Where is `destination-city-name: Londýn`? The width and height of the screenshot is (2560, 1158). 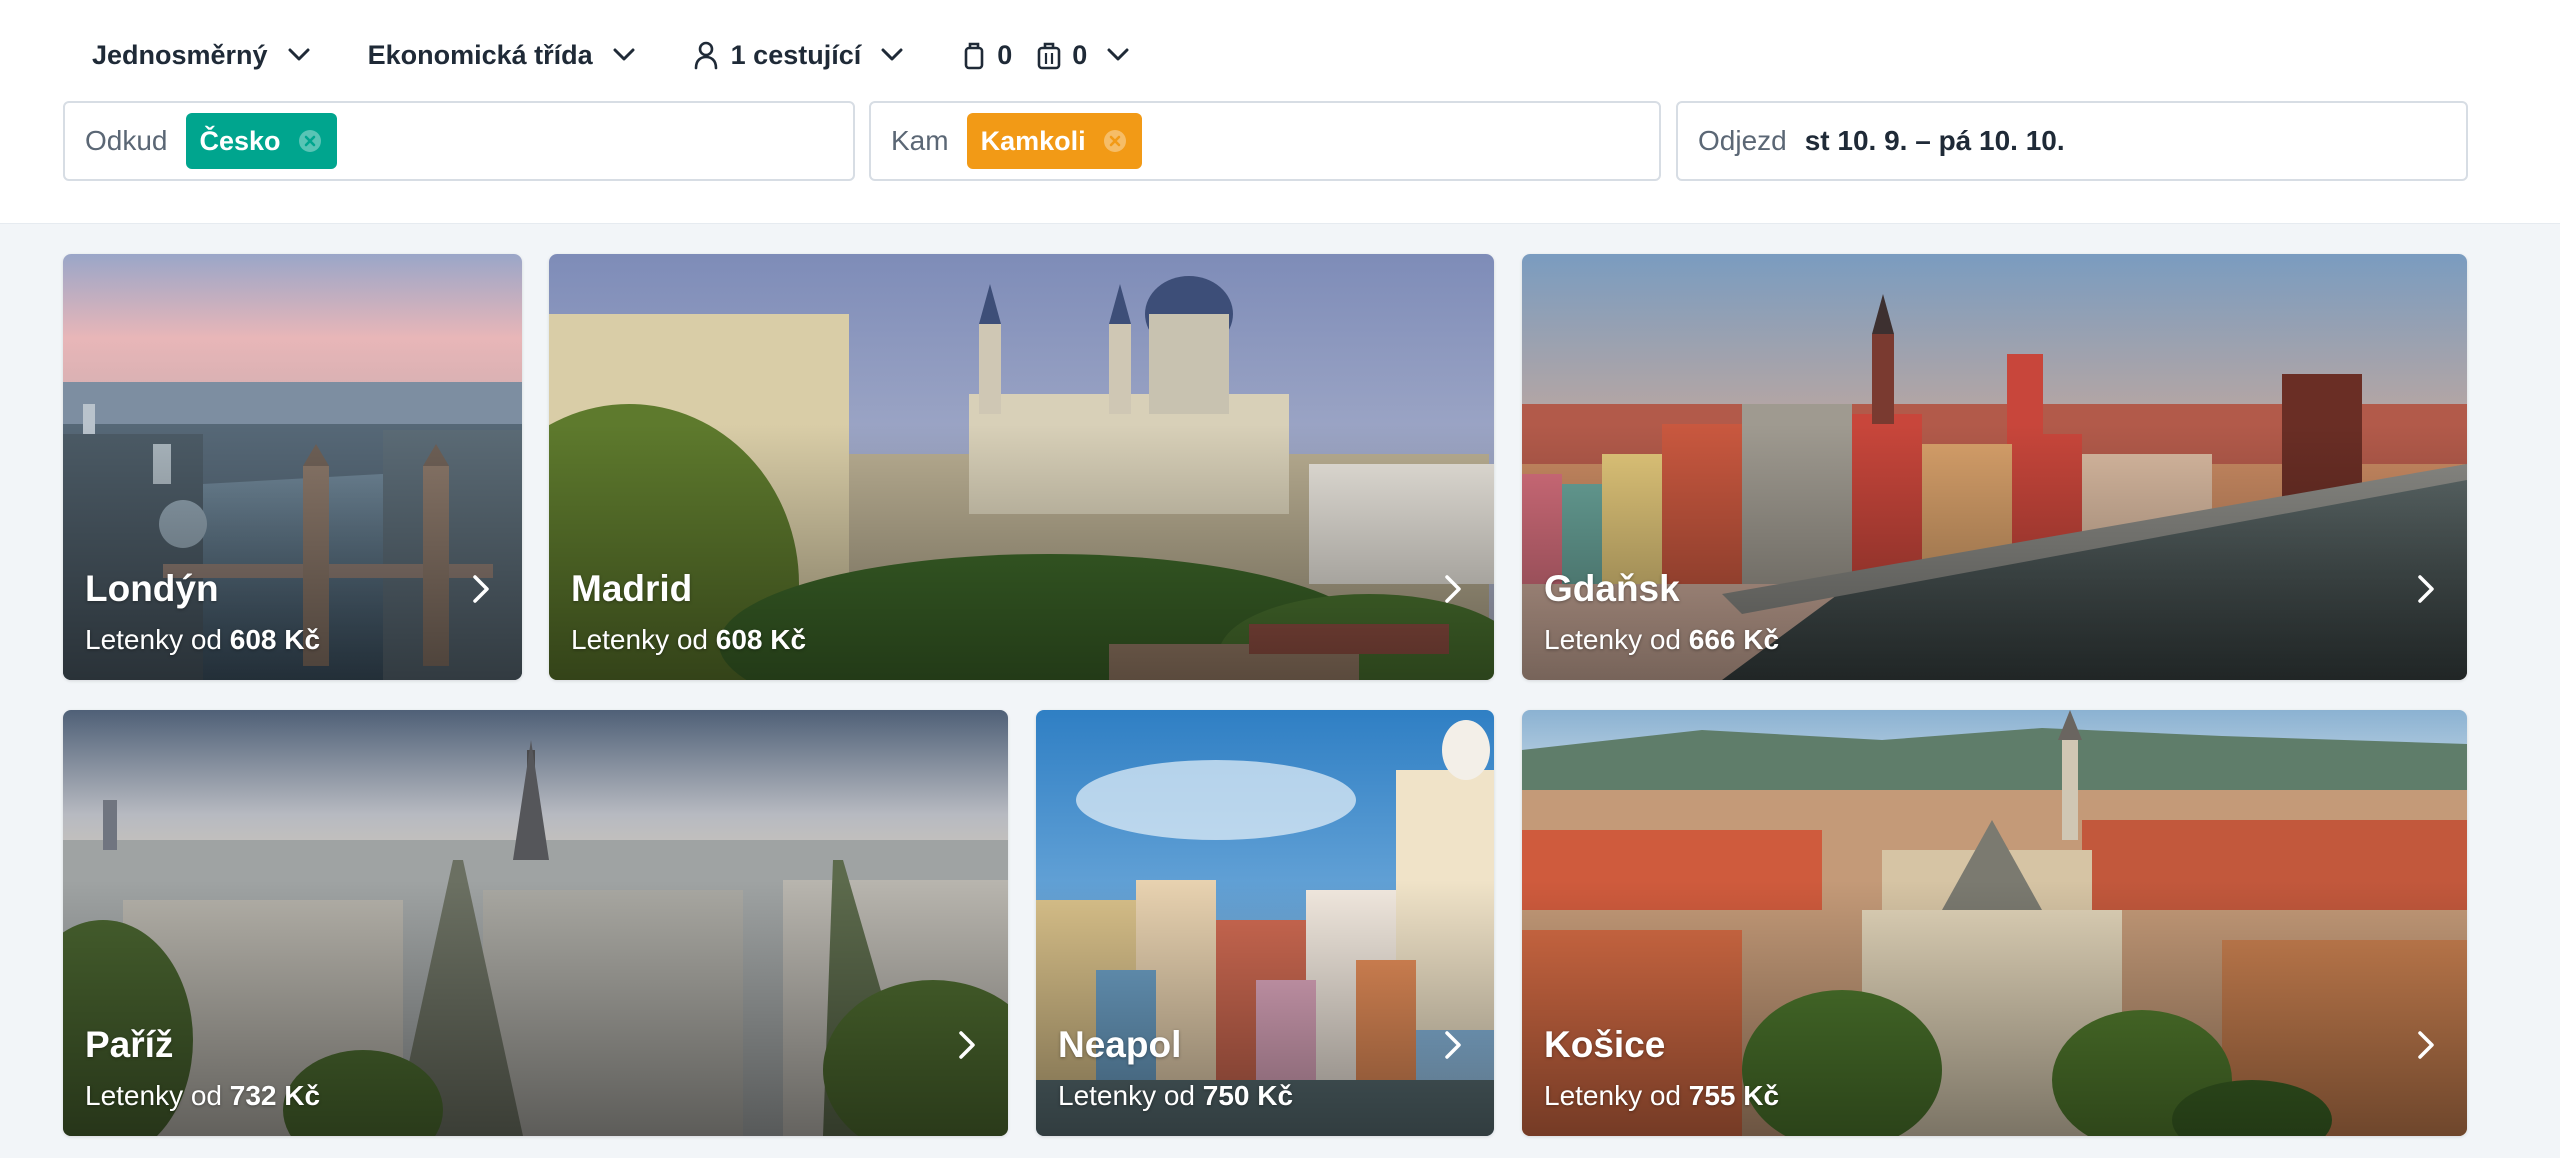
destination-city-name: Londýn is located at coordinates (152, 588).